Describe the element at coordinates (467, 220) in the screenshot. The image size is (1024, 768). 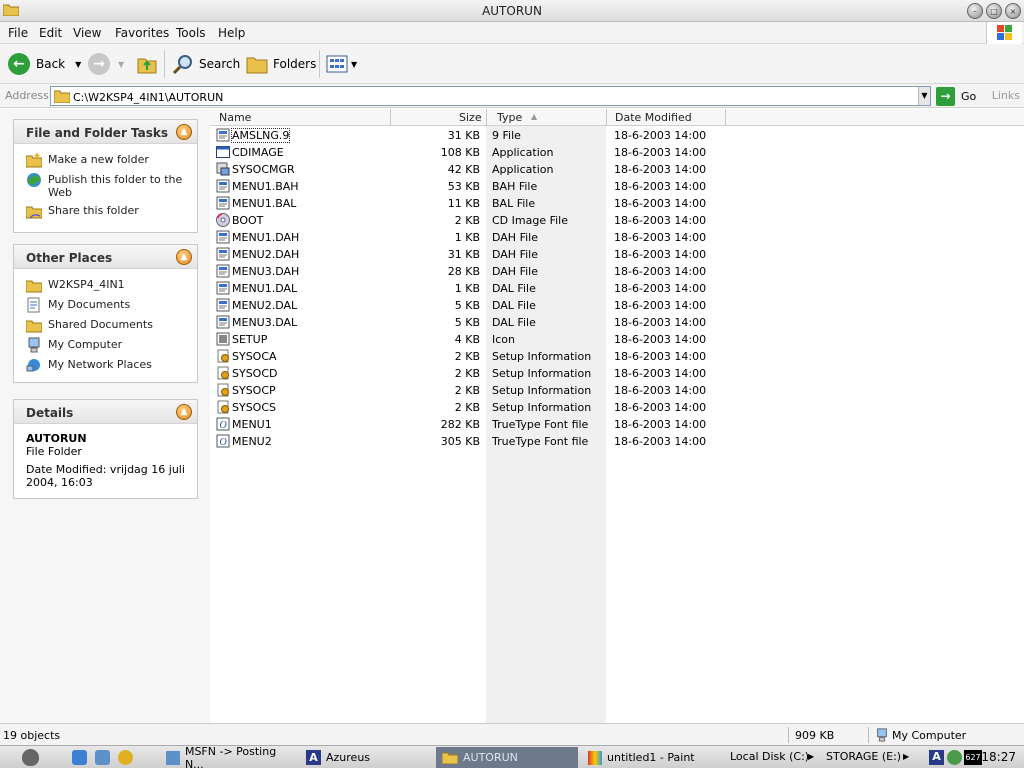
I see `file-size: 2 KB` at that location.